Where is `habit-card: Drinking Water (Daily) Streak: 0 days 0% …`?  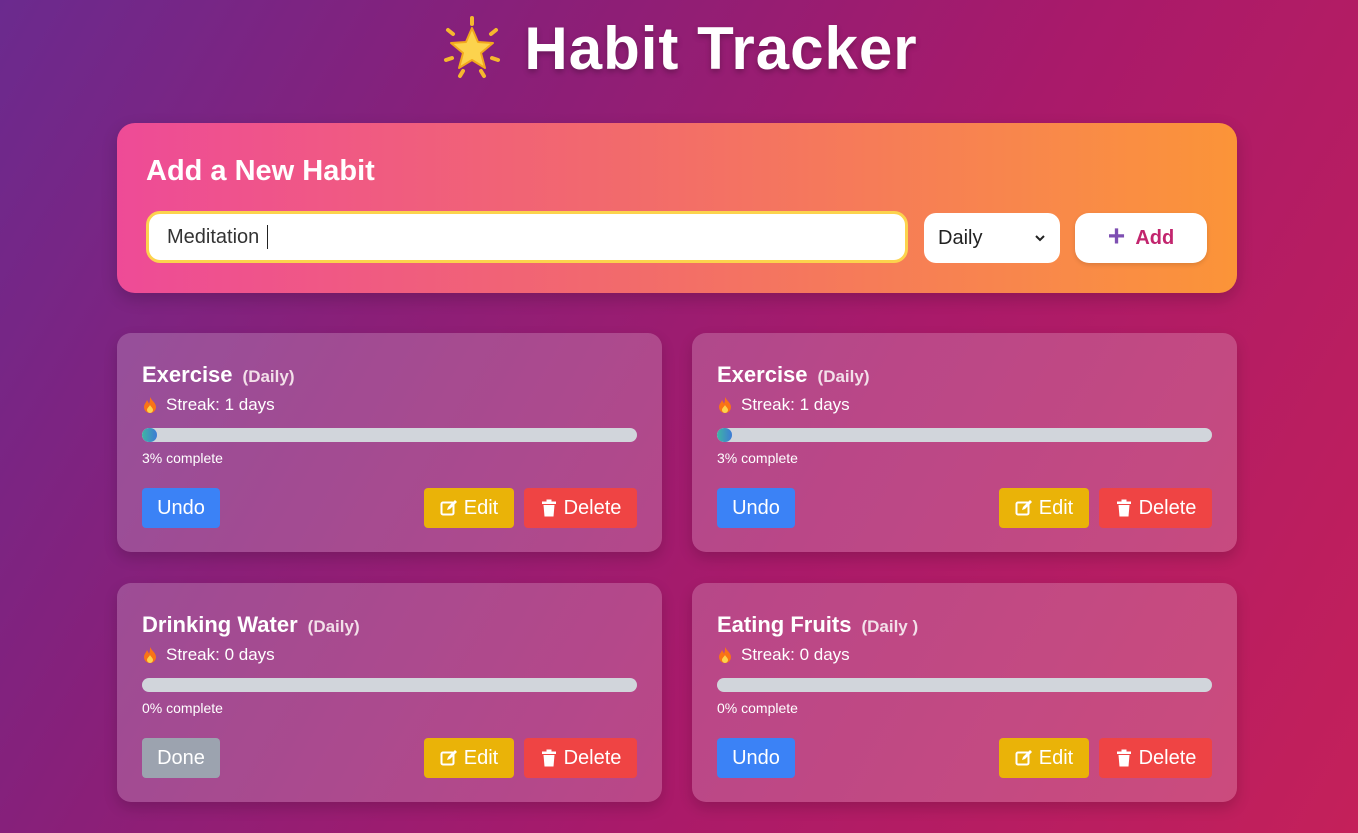
habit-card: Drinking Water (Daily) Streak: 0 days 0% … is located at coordinates (389, 692).